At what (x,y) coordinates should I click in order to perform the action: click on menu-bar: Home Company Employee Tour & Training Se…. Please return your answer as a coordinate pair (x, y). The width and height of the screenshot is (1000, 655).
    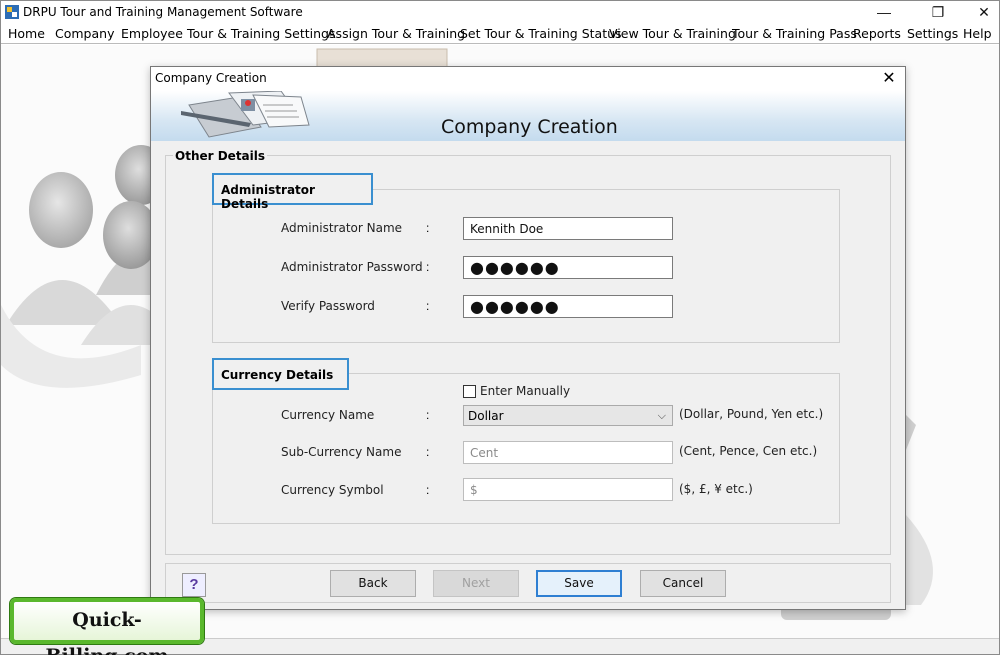
    Looking at the image, I should click on (500, 33).